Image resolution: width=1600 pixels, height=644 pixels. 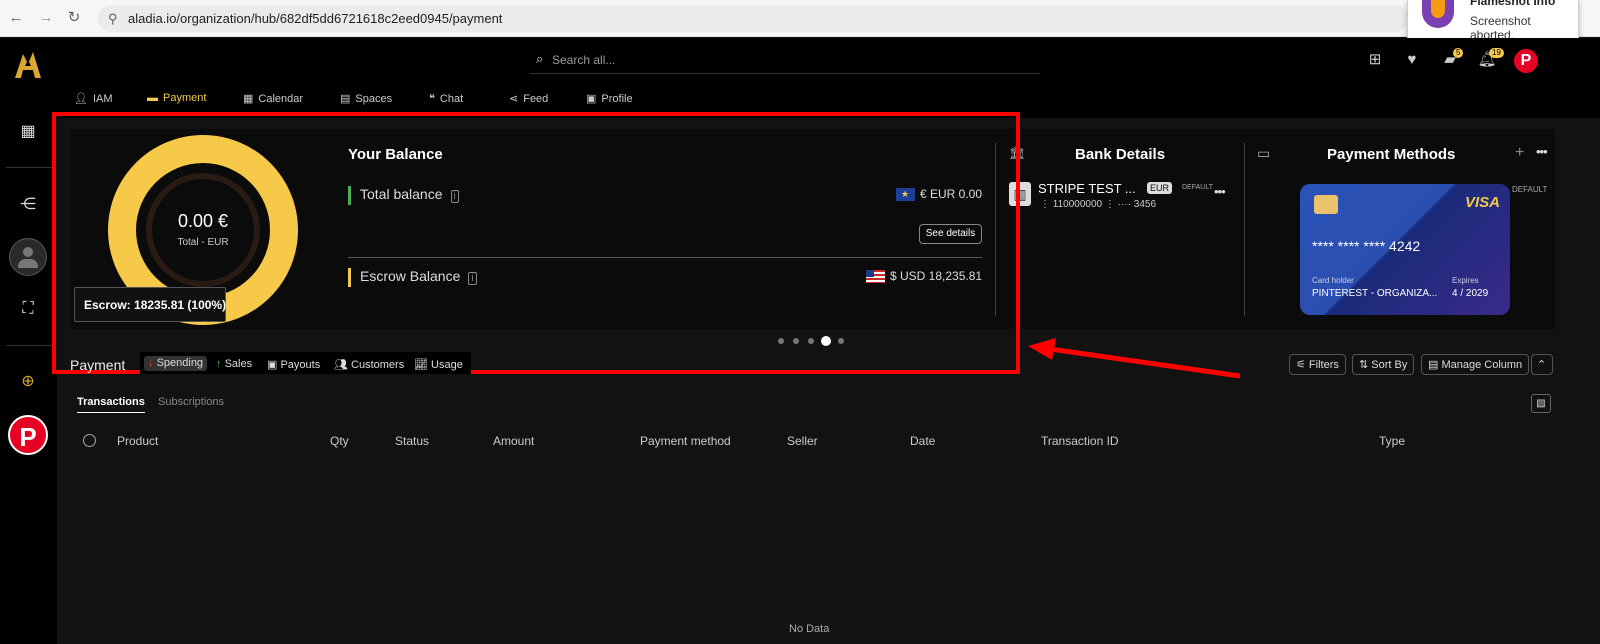 I want to click on manage-column-button: ▤ Manage Column, so click(x=1475, y=364).